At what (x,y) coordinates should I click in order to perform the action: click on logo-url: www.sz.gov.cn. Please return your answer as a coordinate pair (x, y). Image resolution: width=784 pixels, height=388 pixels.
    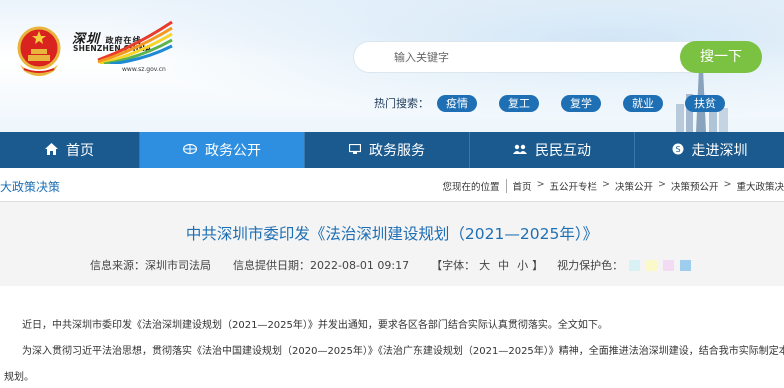
    Looking at the image, I should click on (144, 69).